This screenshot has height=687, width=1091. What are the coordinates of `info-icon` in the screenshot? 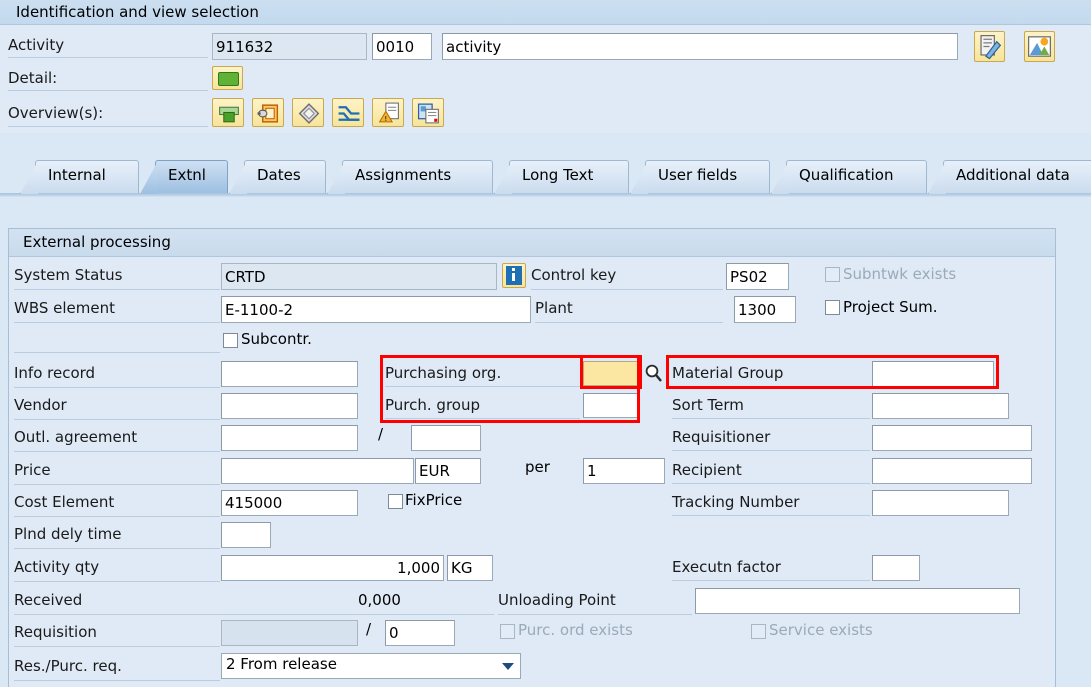 It's located at (514, 275).